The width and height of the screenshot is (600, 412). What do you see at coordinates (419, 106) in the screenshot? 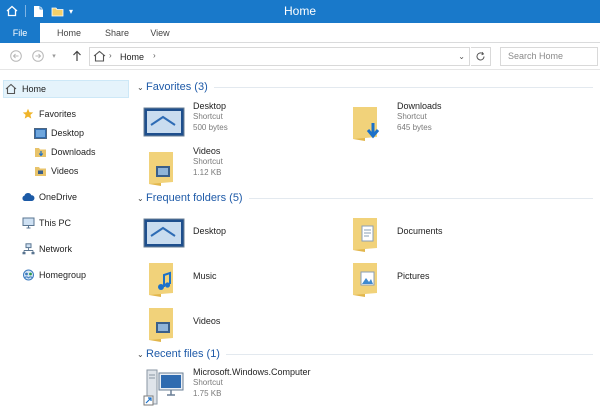
I see `tile-name: Downloads` at bounding box center [419, 106].